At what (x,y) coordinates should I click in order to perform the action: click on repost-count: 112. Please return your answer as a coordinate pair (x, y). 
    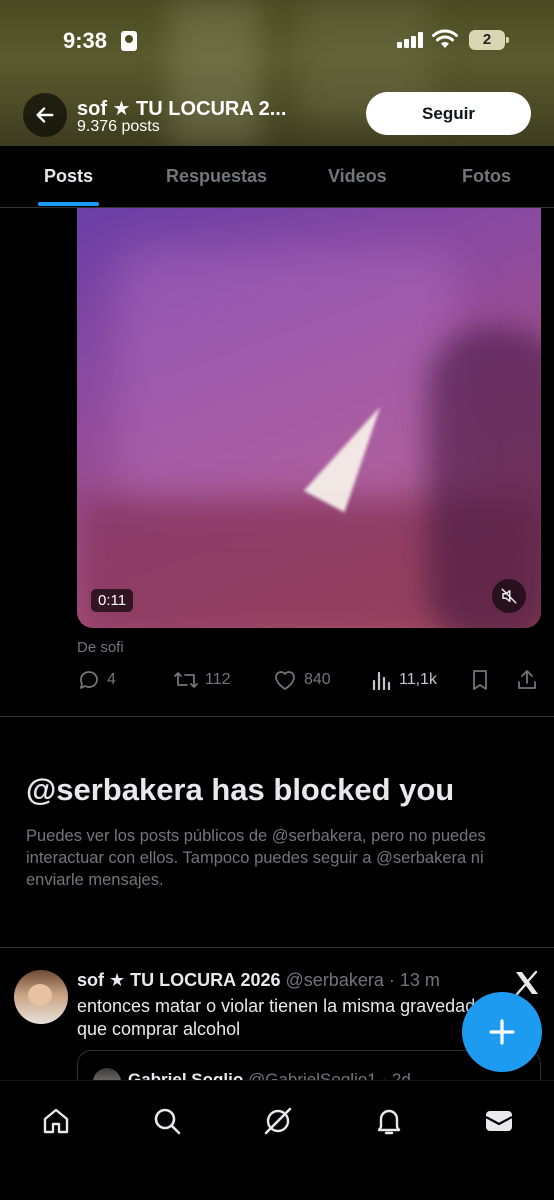
    Looking at the image, I should click on (218, 679).